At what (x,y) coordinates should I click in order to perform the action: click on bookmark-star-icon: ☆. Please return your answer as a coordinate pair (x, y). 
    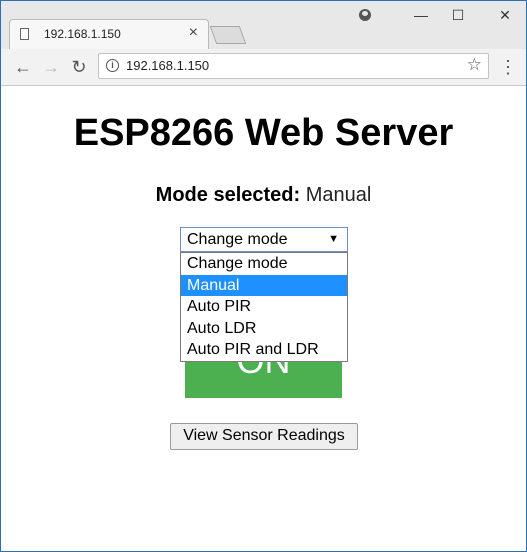
    Looking at the image, I should click on (474, 65).